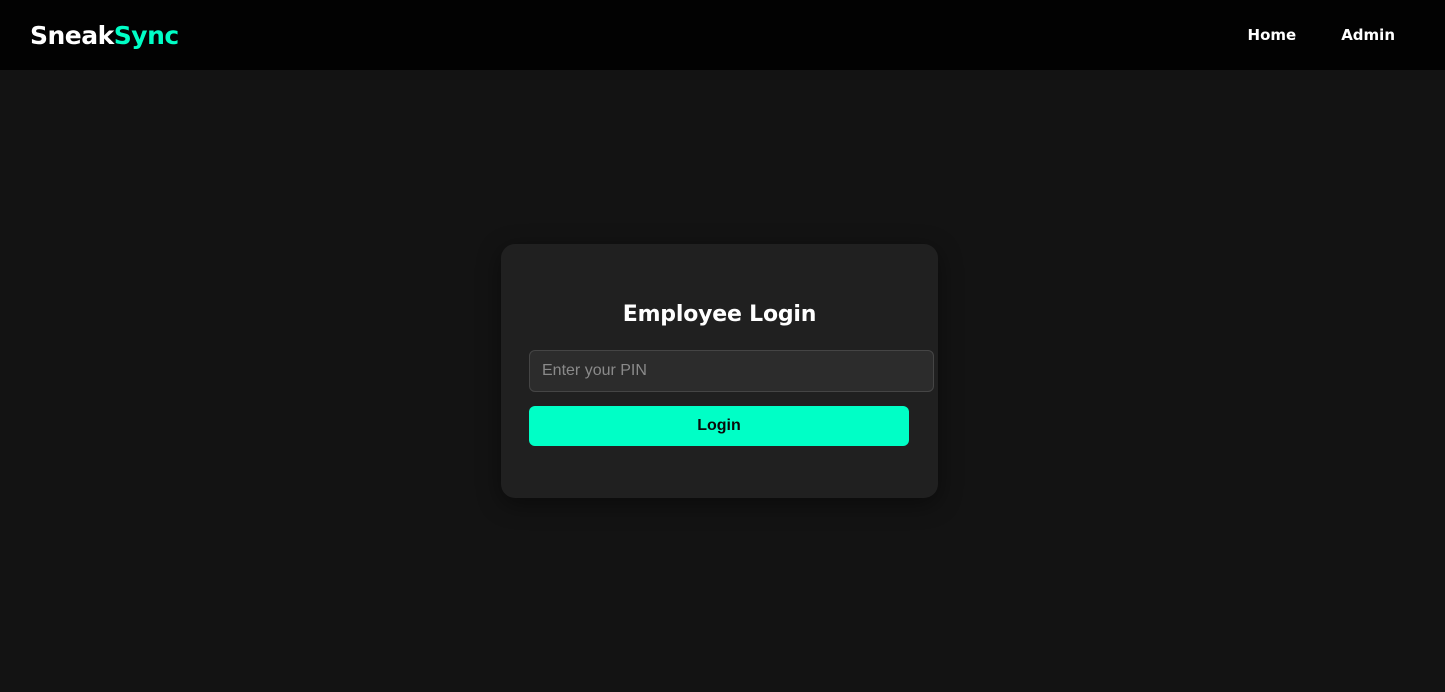  Describe the element at coordinates (731, 371) in the screenshot. I see `pin-input` at that location.